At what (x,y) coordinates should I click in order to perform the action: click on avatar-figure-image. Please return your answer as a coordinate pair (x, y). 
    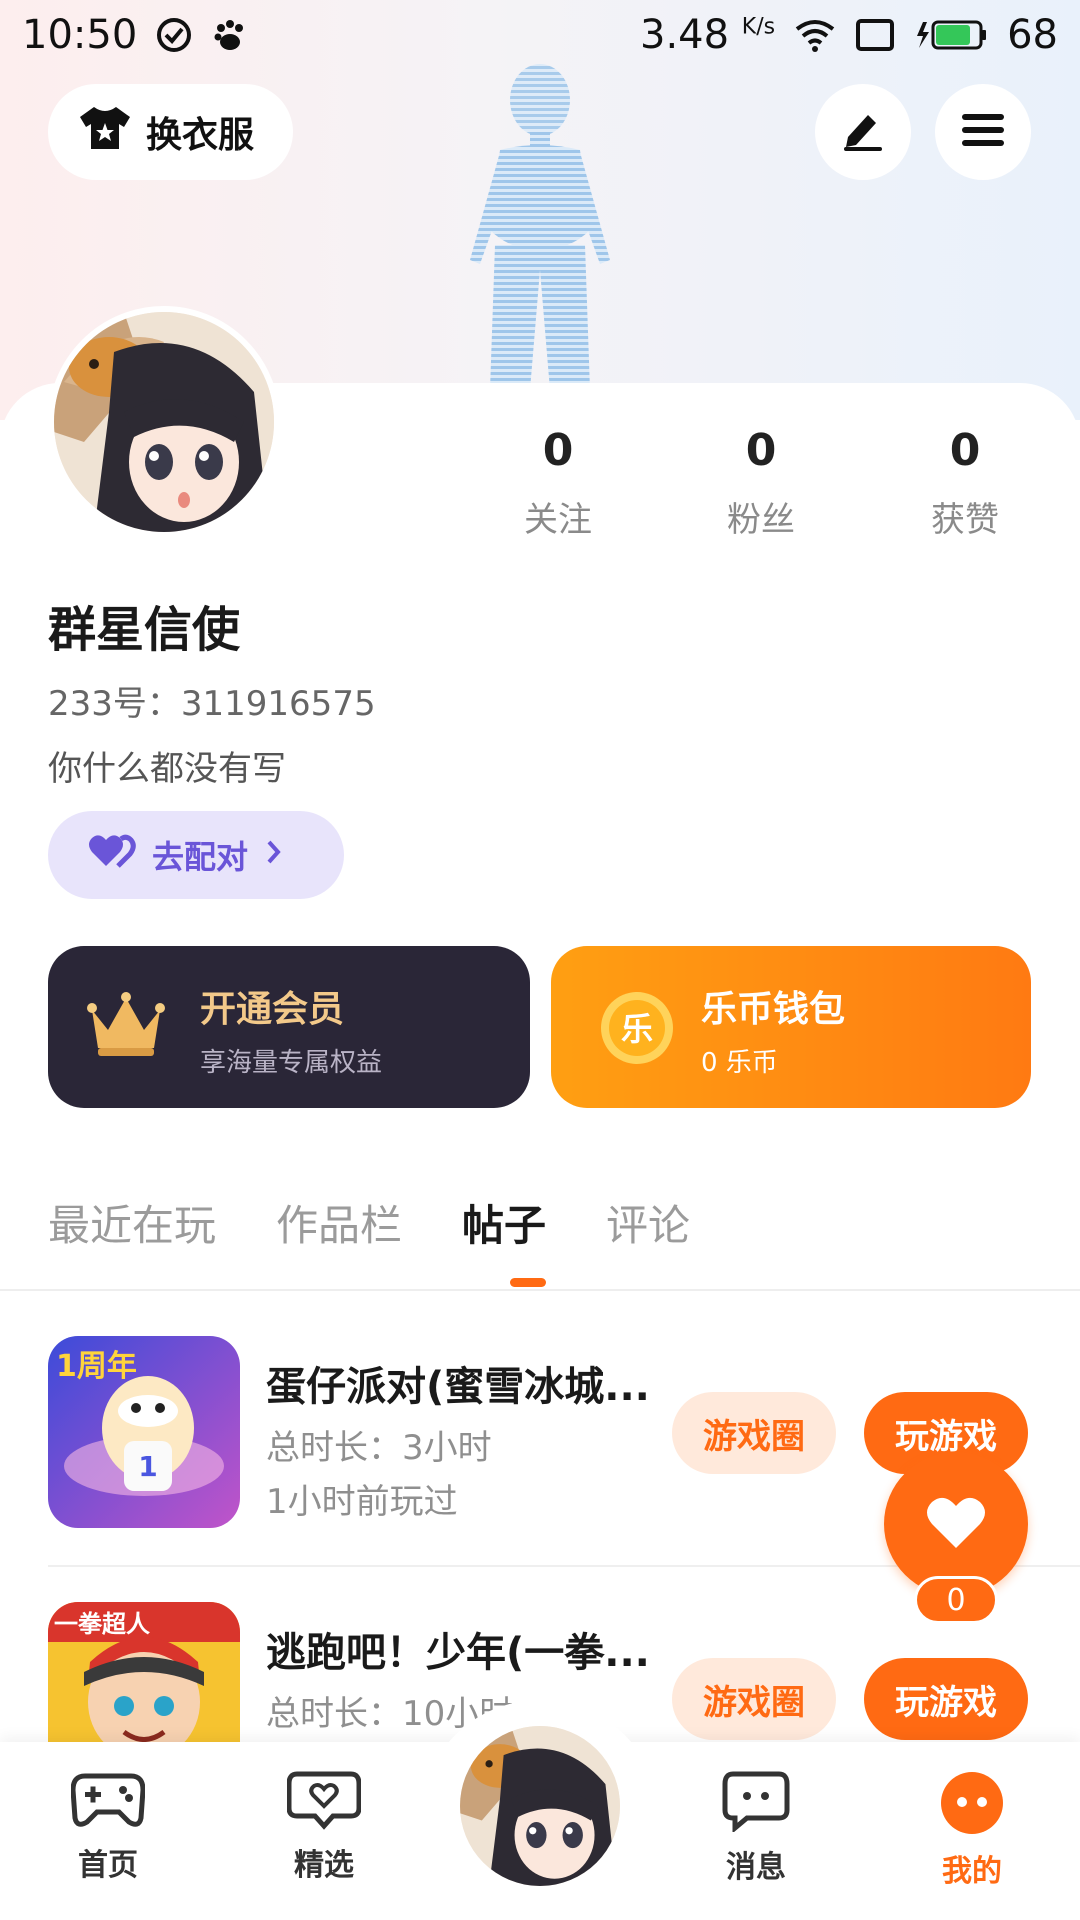
    Looking at the image, I should click on (540, 227).